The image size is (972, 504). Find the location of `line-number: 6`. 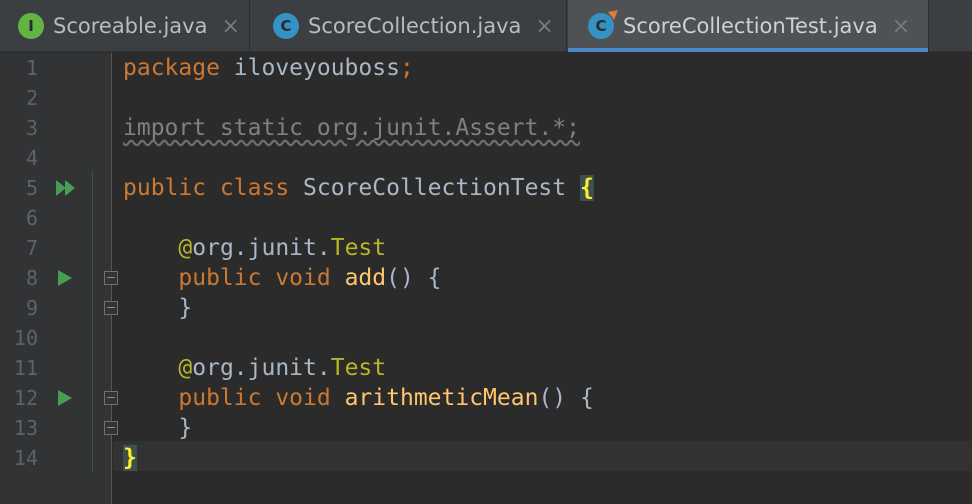

line-number: 6 is located at coordinates (31, 218).